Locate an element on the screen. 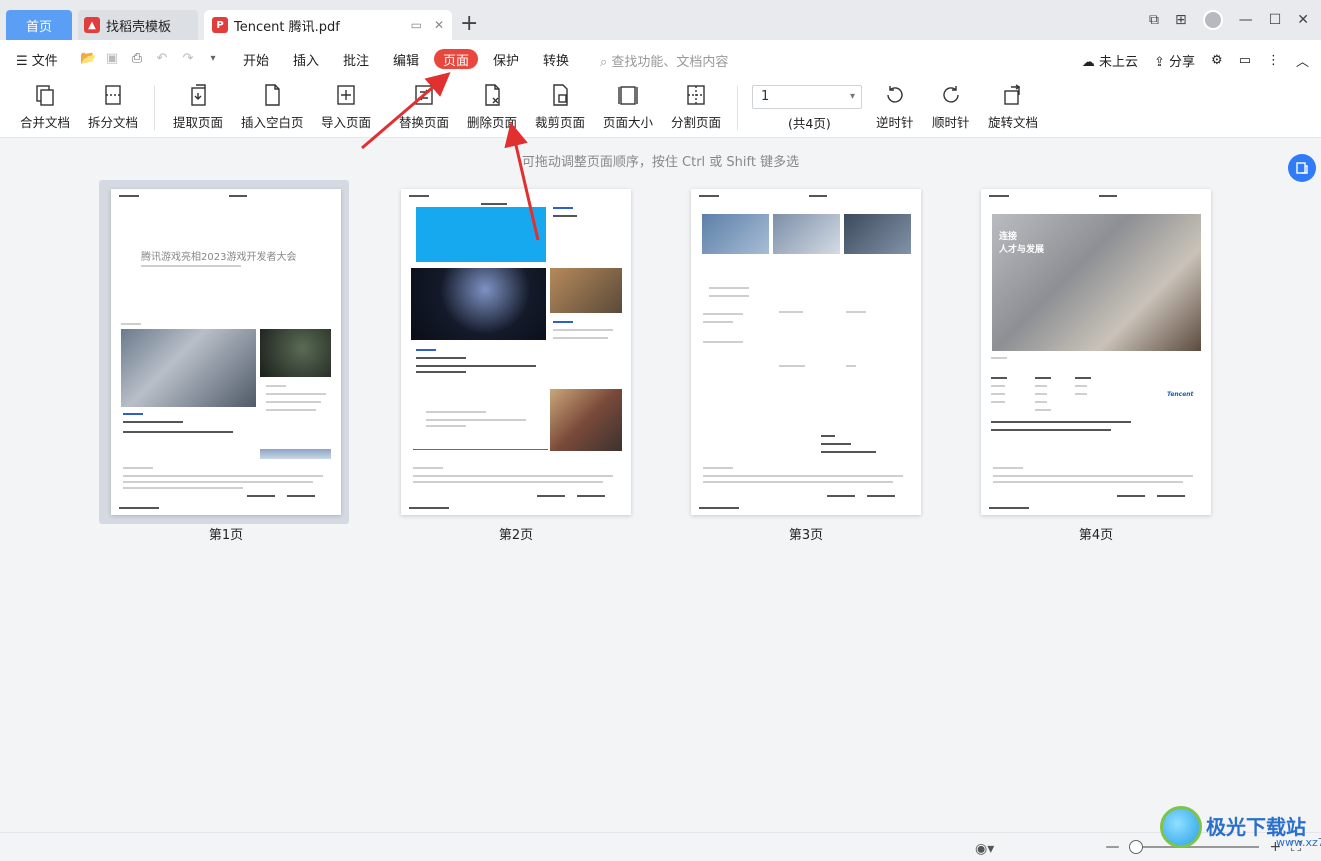 The height and width of the screenshot is (861, 1321). tencent-logo: Tencent is located at coordinates (1180, 394).